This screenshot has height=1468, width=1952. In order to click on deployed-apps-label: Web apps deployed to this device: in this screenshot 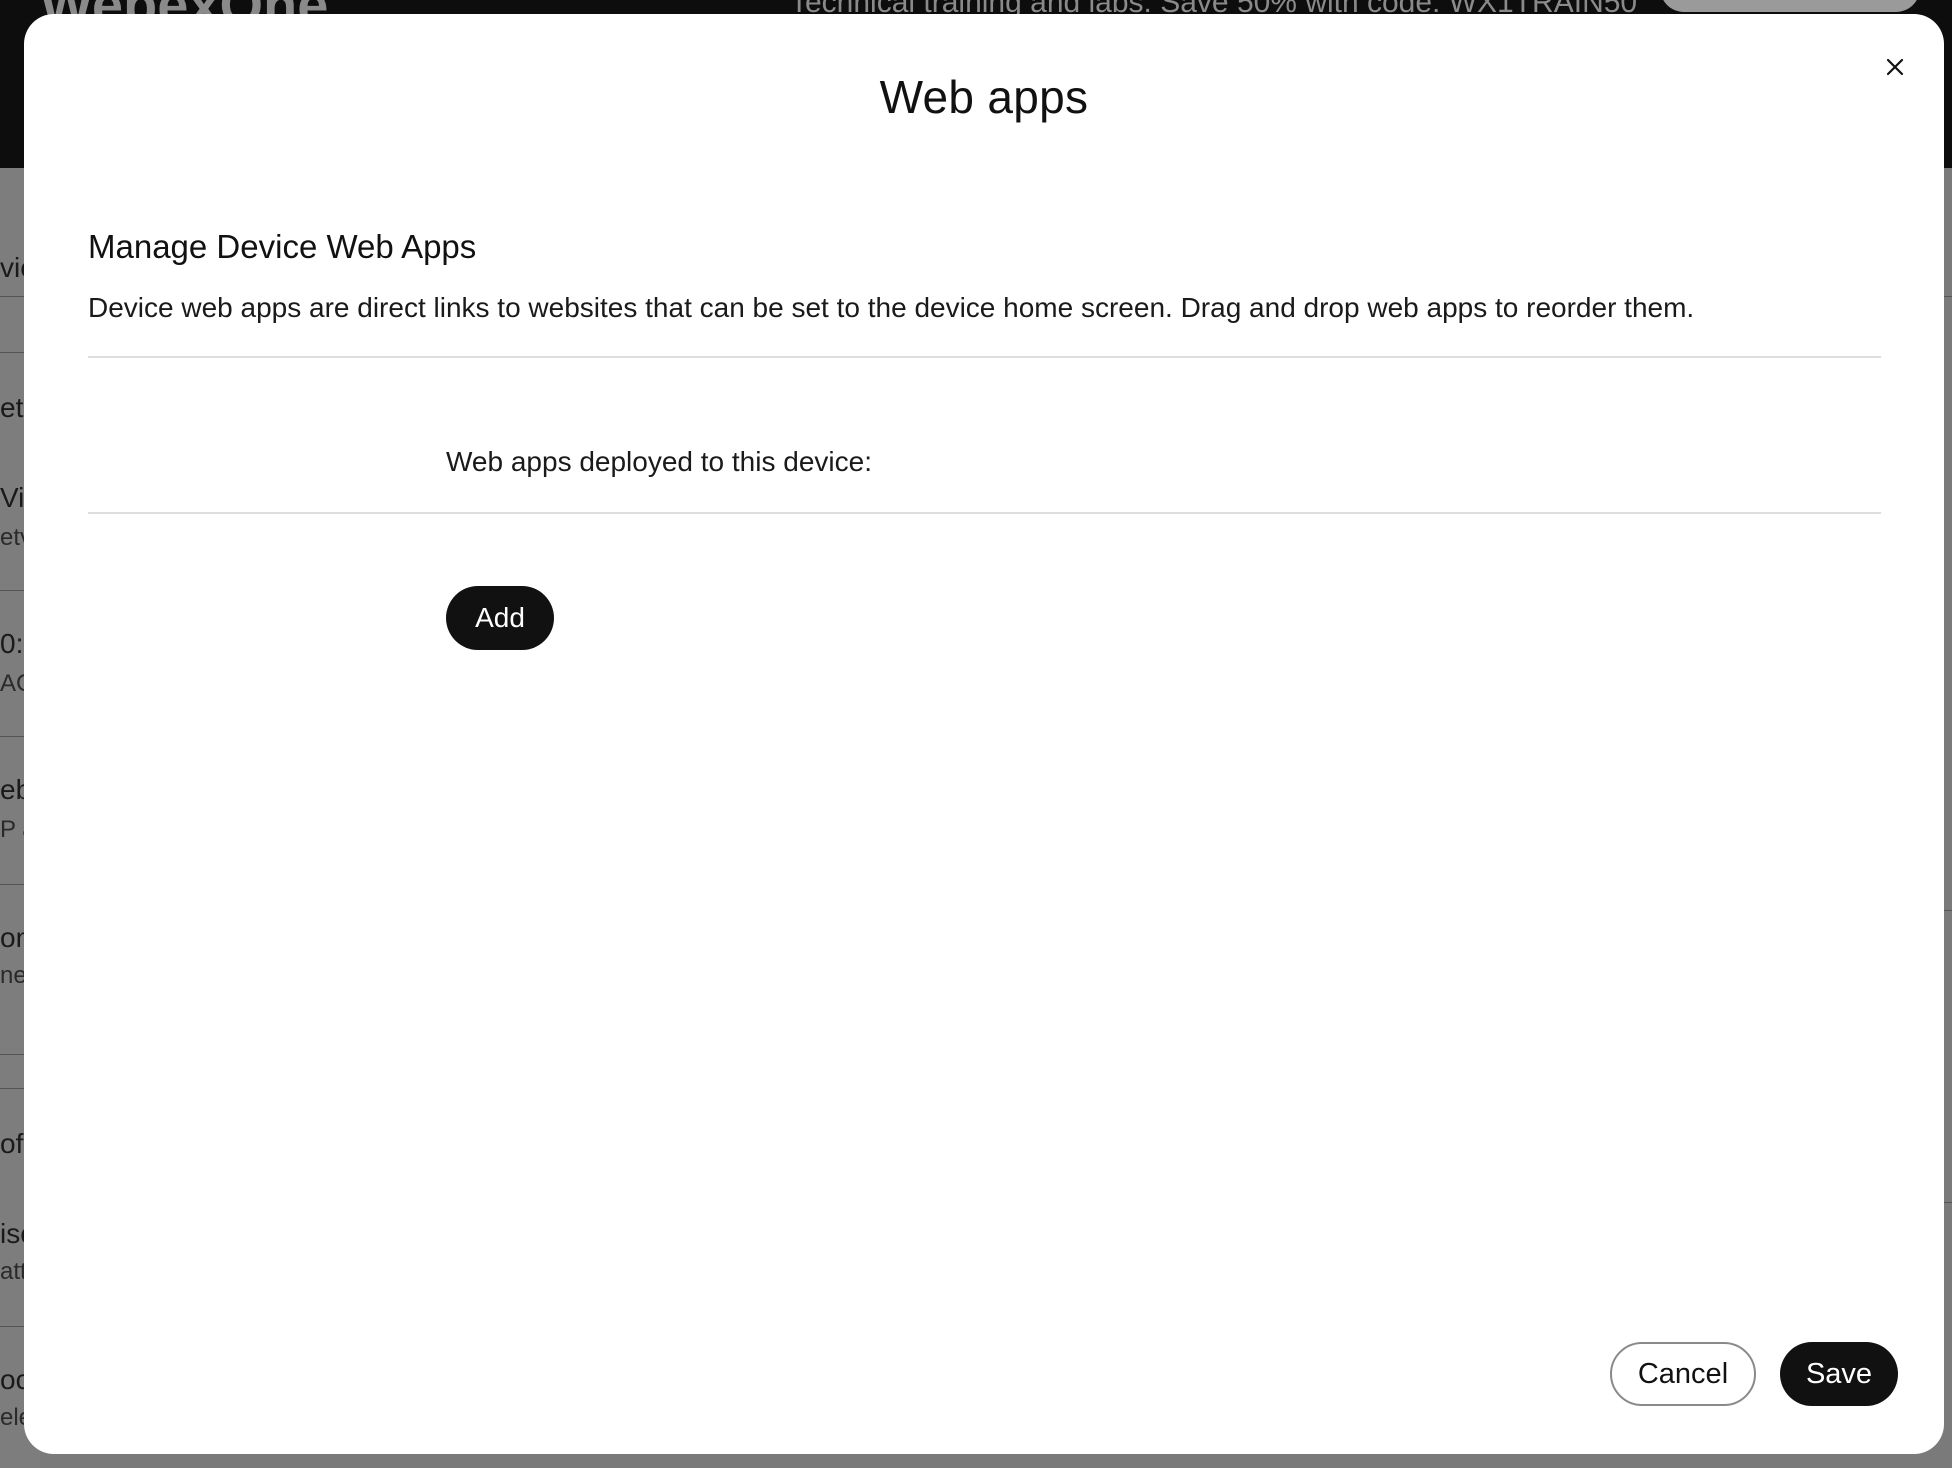, I will do `click(659, 461)`.